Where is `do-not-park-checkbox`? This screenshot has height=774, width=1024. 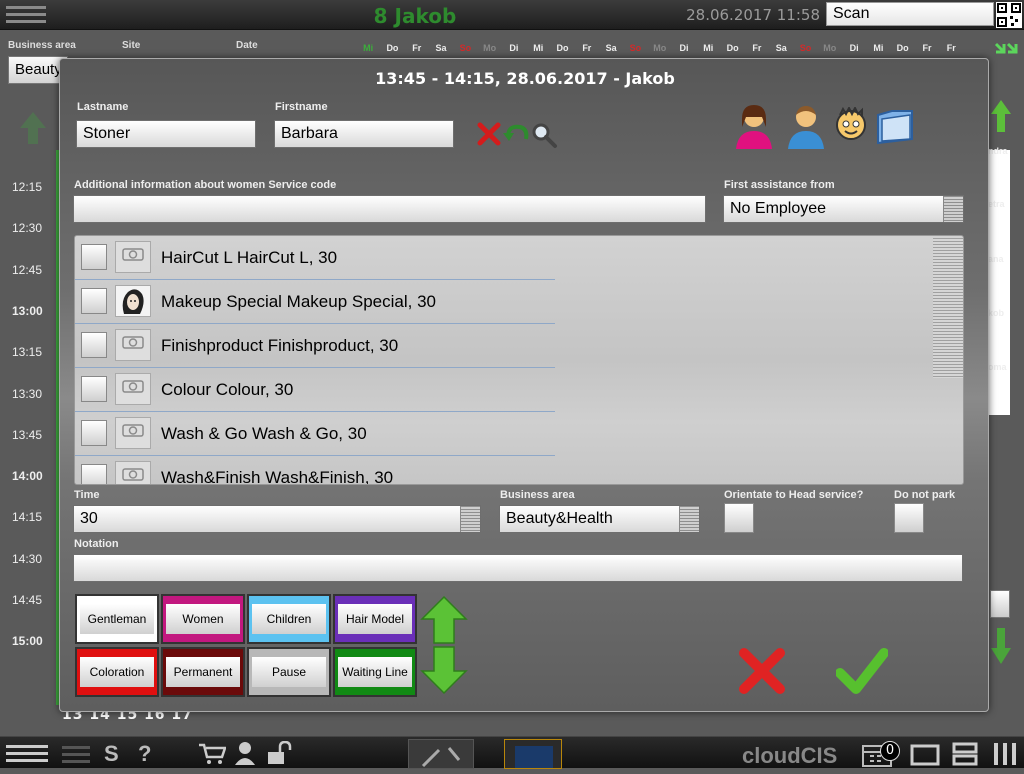
do-not-park-checkbox is located at coordinates (909, 518).